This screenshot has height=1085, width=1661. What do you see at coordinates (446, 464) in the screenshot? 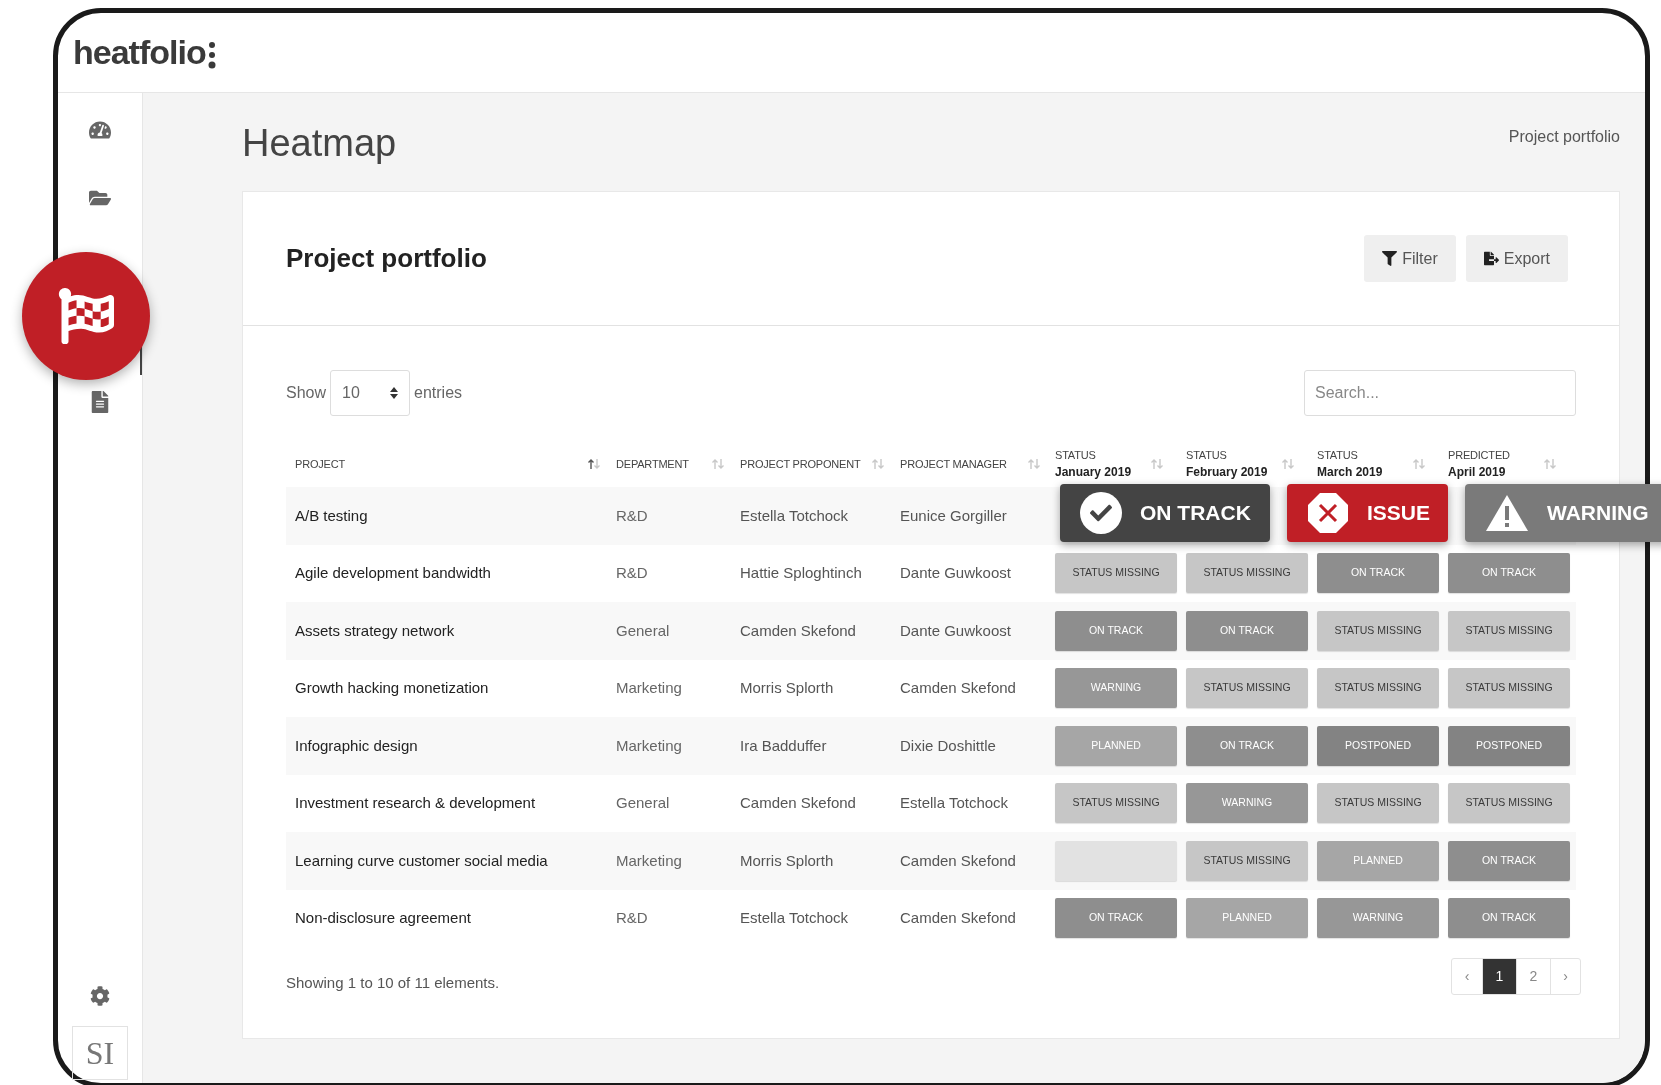
I see `column-header: PROJECT` at bounding box center [446, 464].